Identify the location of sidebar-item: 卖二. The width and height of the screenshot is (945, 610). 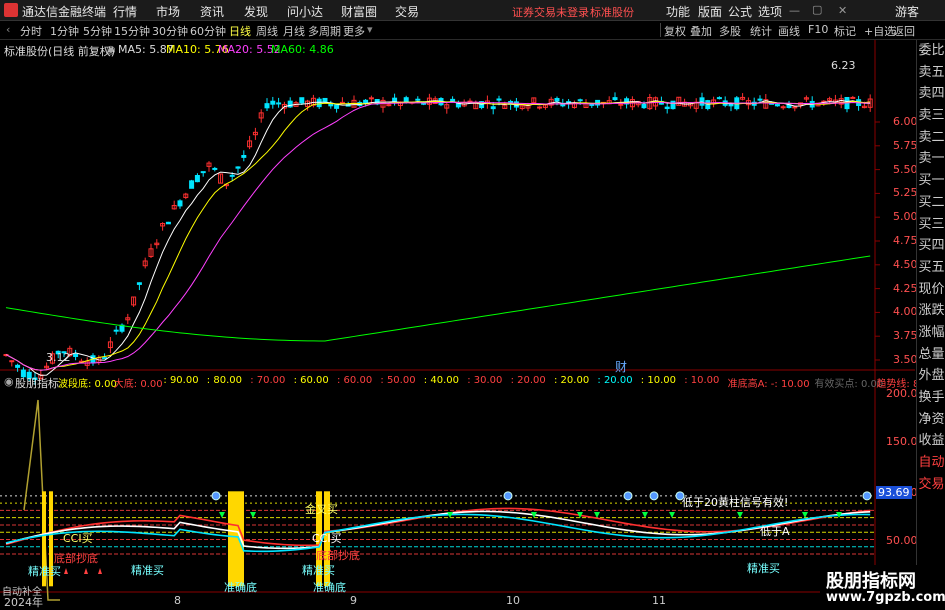
(931, 138).